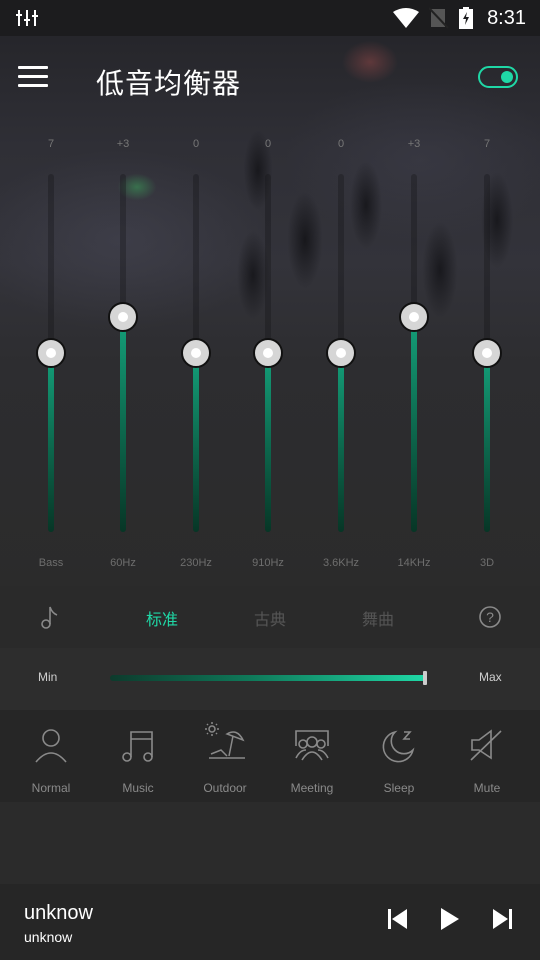  I want to click on help-icon: ?, so click(490, 617).